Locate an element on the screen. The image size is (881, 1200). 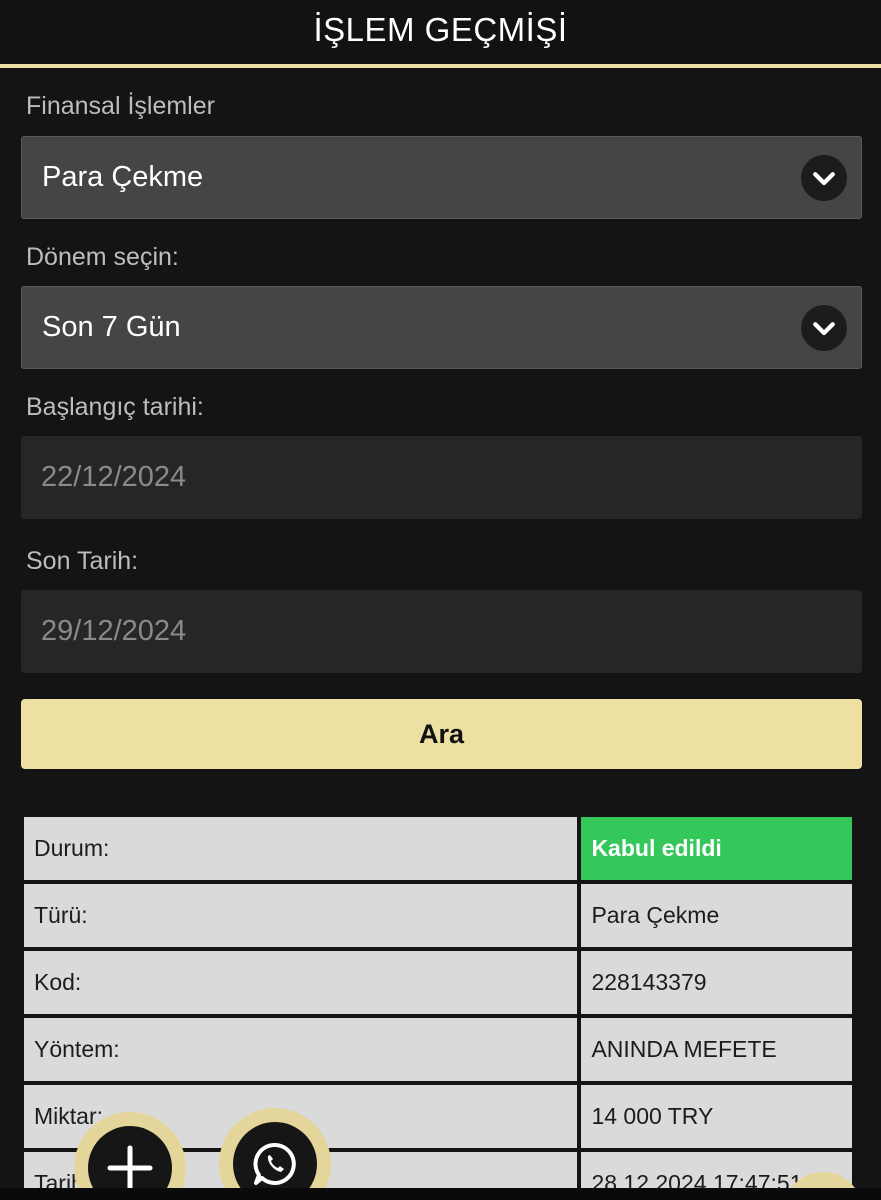
table-row: Kod: 228143379 is located at coordinates (438, 982).